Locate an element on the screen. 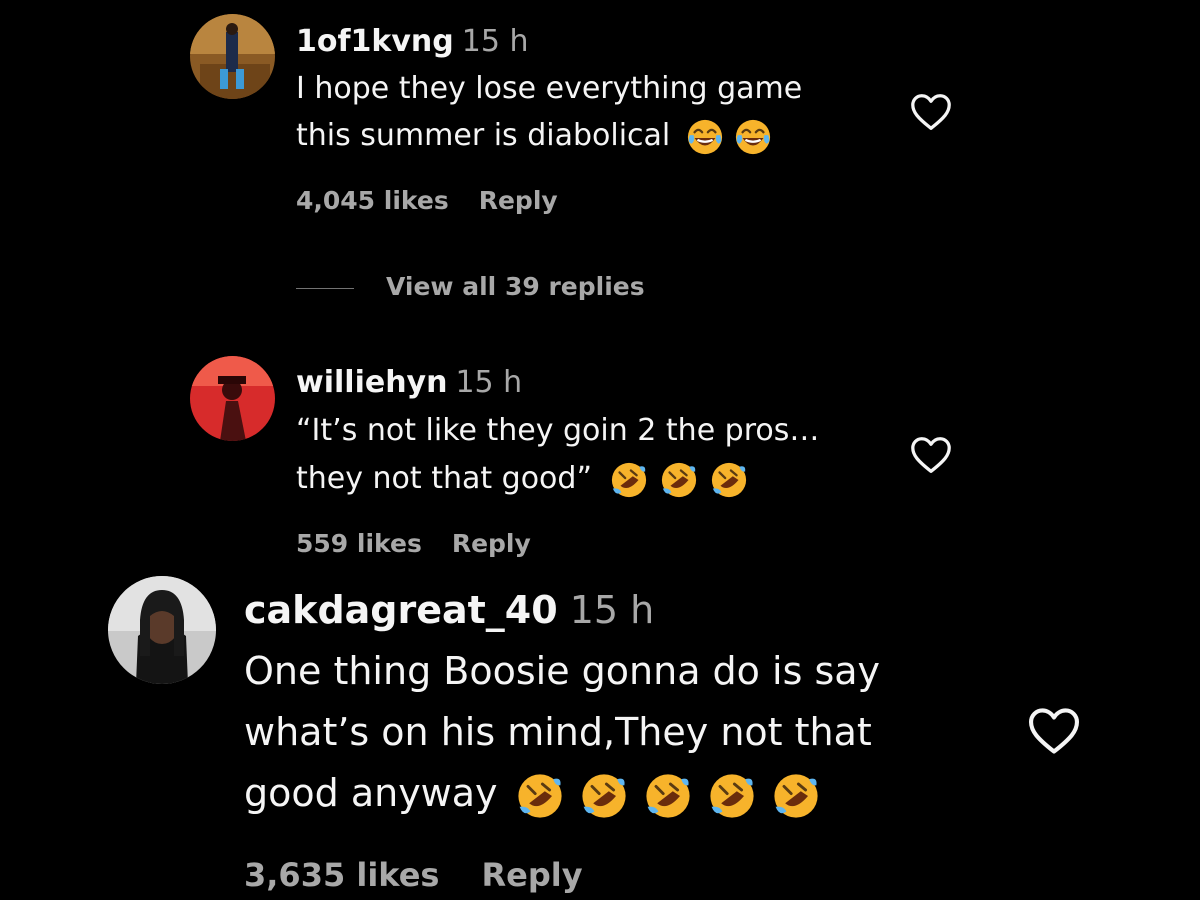  comment-text-line-with-emoji: they not that good” is located at coordinates (522, 479).